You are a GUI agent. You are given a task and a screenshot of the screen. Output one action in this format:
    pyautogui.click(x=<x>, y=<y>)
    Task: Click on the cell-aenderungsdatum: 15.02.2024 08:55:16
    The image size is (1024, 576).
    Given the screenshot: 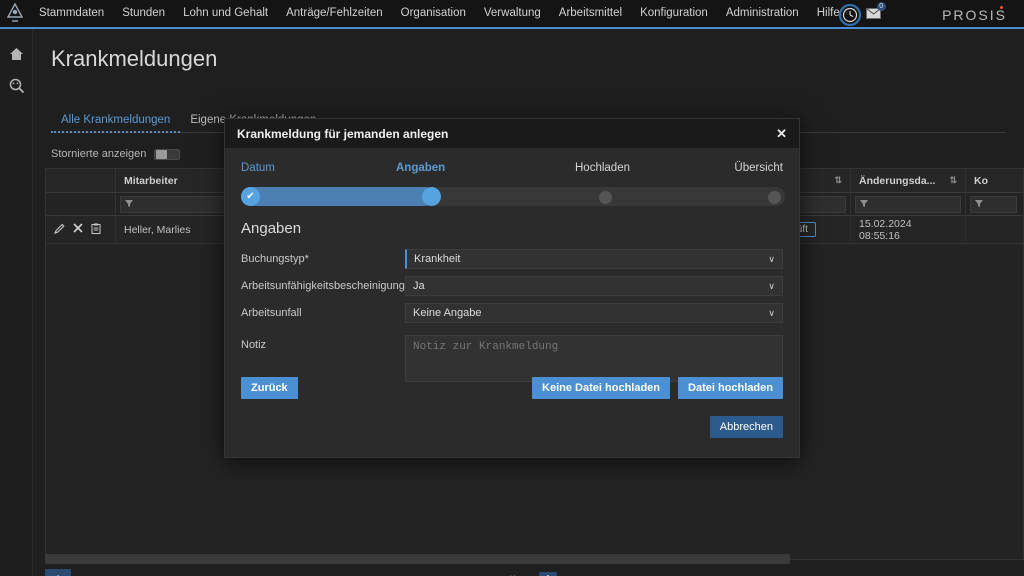 What is the action you would take?
    pyautogui.click(x=908, y=229)
    